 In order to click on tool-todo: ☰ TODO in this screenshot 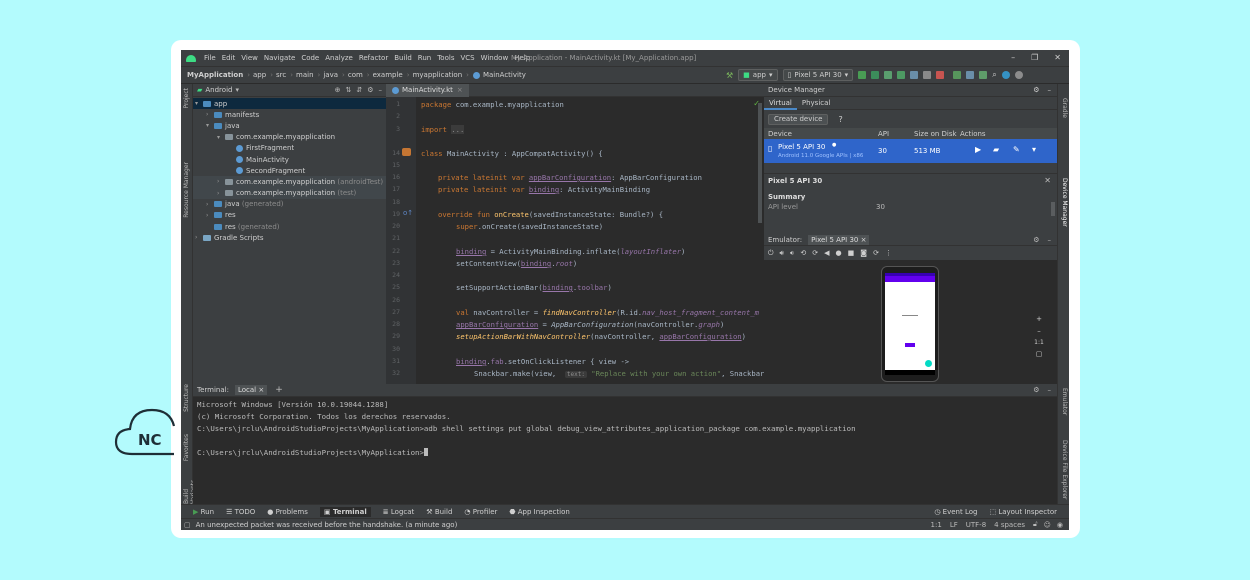, I will do `click(240, 512)`.